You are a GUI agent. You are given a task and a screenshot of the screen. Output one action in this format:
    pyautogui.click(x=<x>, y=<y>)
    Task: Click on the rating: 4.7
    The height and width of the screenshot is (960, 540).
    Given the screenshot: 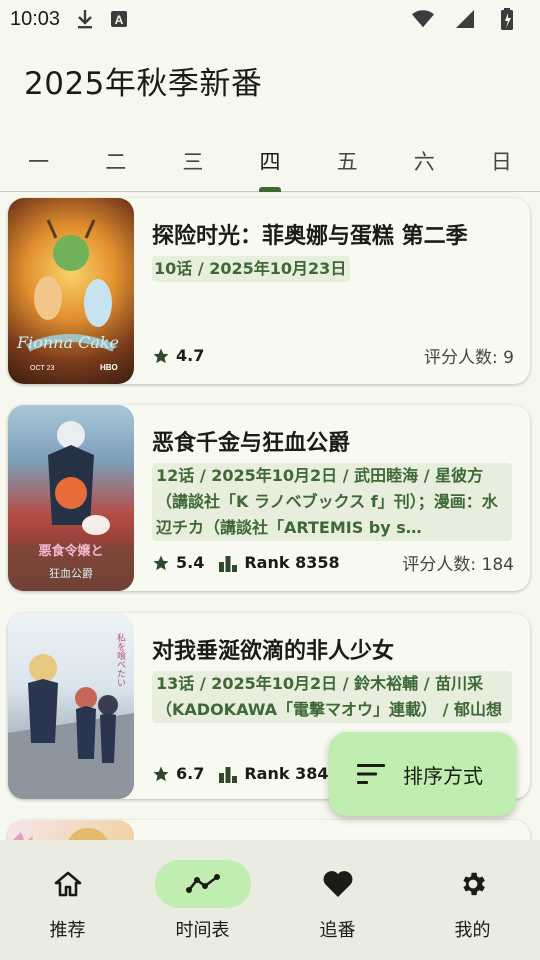 What is the action you would take?
    pyautogui.click(x=178, y=355)
    